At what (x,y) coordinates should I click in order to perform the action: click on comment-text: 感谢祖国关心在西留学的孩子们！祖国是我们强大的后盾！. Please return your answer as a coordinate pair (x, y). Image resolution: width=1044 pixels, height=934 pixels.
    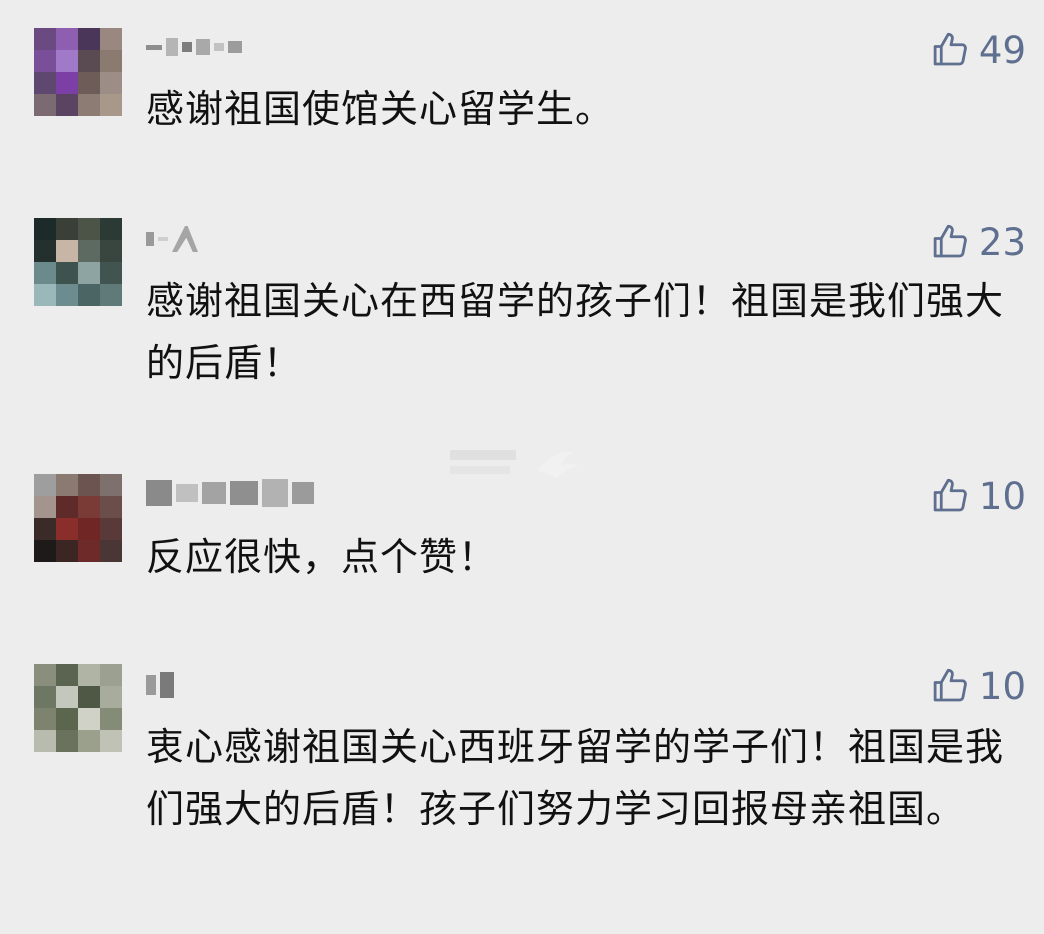
    Looking at the image, I should click on (575, 332).